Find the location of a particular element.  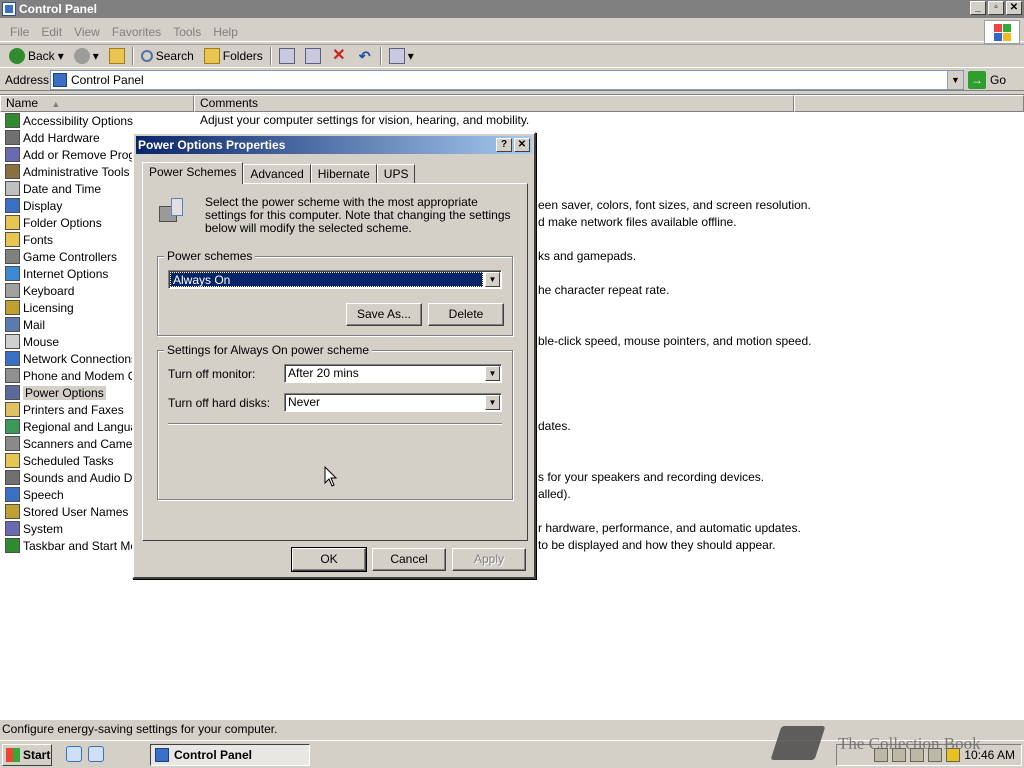

copy-to-icon is located at coordinates (312, 56).